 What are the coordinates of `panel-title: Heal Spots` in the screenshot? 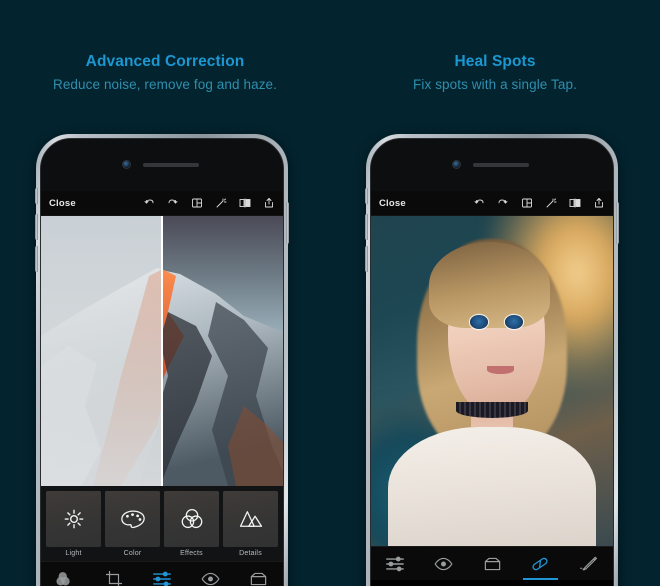 It's located at (495, 61).